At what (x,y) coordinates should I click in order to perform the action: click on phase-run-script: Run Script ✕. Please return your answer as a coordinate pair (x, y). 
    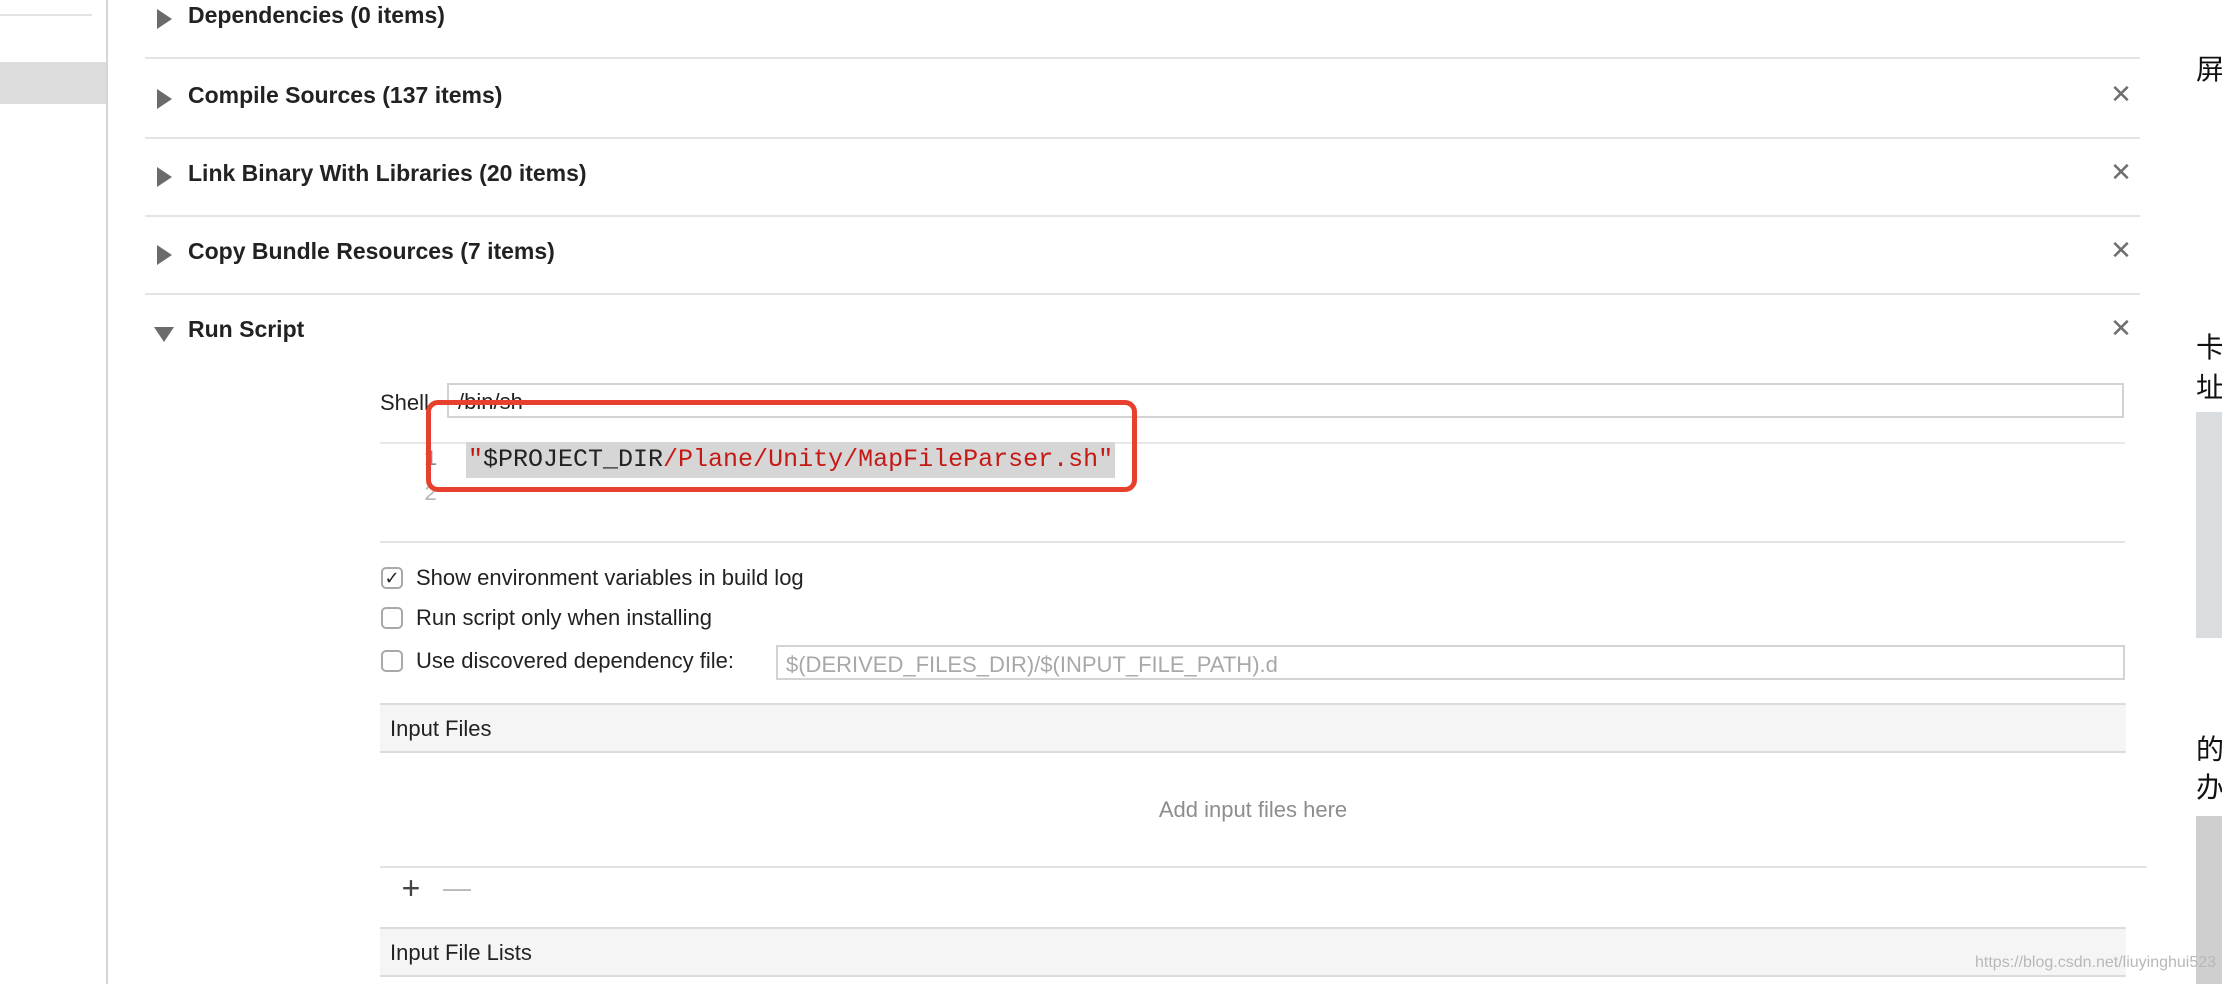
    Looking at the image, I should click on (1142, 334).